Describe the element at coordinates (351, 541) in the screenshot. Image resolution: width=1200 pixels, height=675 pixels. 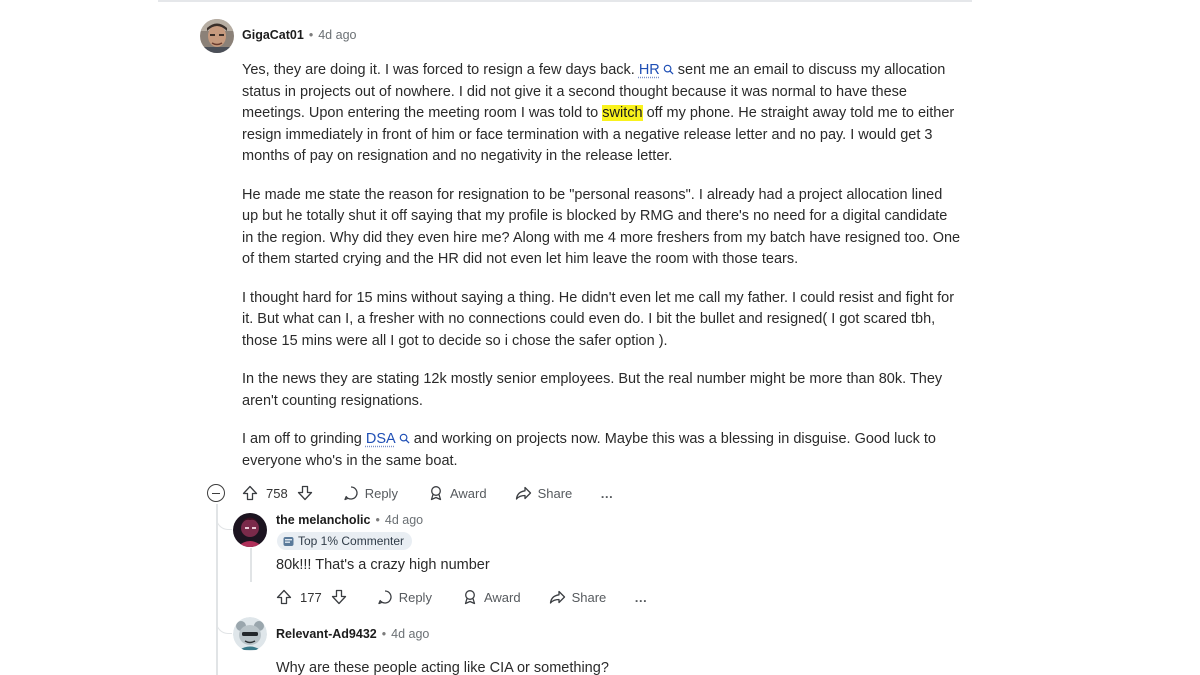
I see `badge-label: Top 1% Commenter` at that location.